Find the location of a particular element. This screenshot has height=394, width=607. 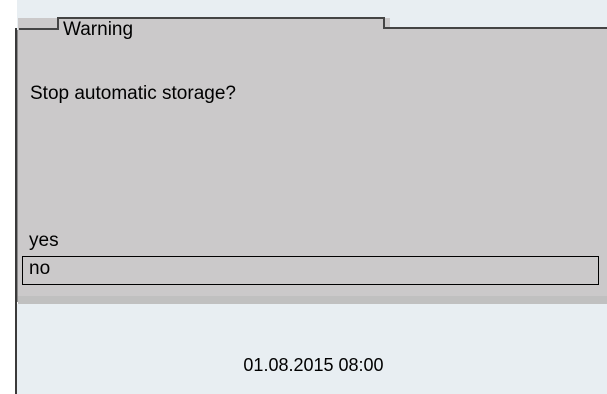

frame-left-highlight is located at coordinates (17, 166).